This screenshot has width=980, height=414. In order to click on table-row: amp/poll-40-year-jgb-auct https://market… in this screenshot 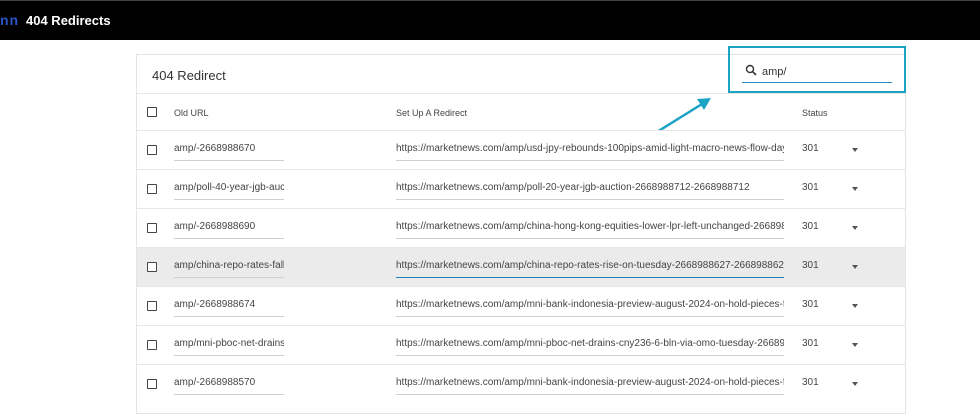, I will do `click(521, 189)`.